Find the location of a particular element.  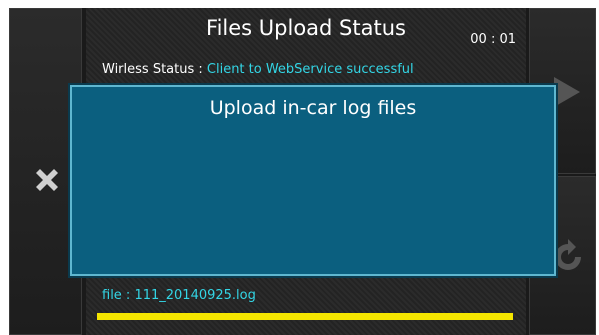

upload-progress-bar is located at coordinates (305, 316).